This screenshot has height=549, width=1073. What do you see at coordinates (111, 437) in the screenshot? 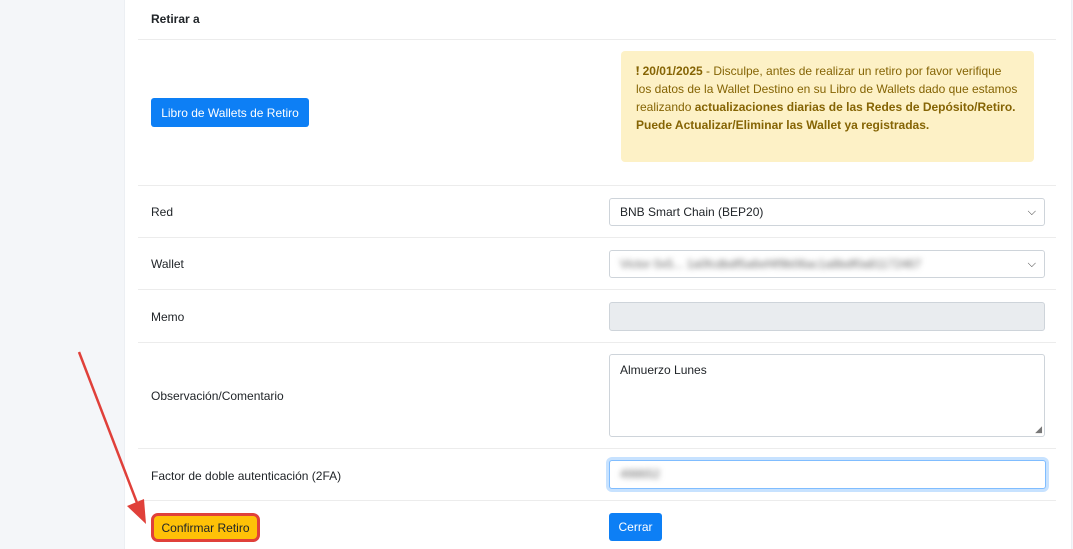
I see `annotation-arrow-icon` at bounding box center [111, 437].